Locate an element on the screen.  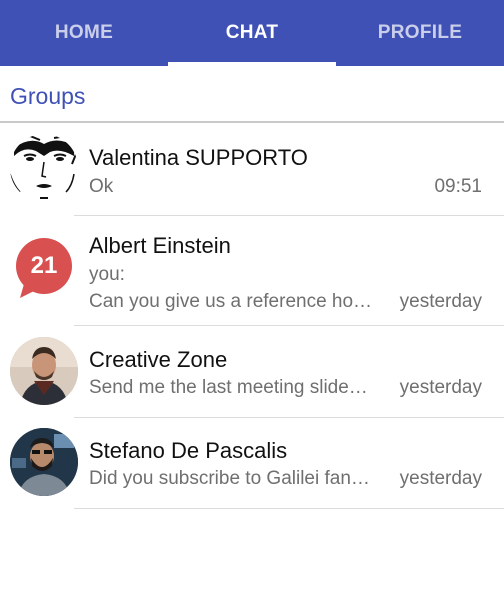
bearded-man-avatar is located at coordinates (44, 462).